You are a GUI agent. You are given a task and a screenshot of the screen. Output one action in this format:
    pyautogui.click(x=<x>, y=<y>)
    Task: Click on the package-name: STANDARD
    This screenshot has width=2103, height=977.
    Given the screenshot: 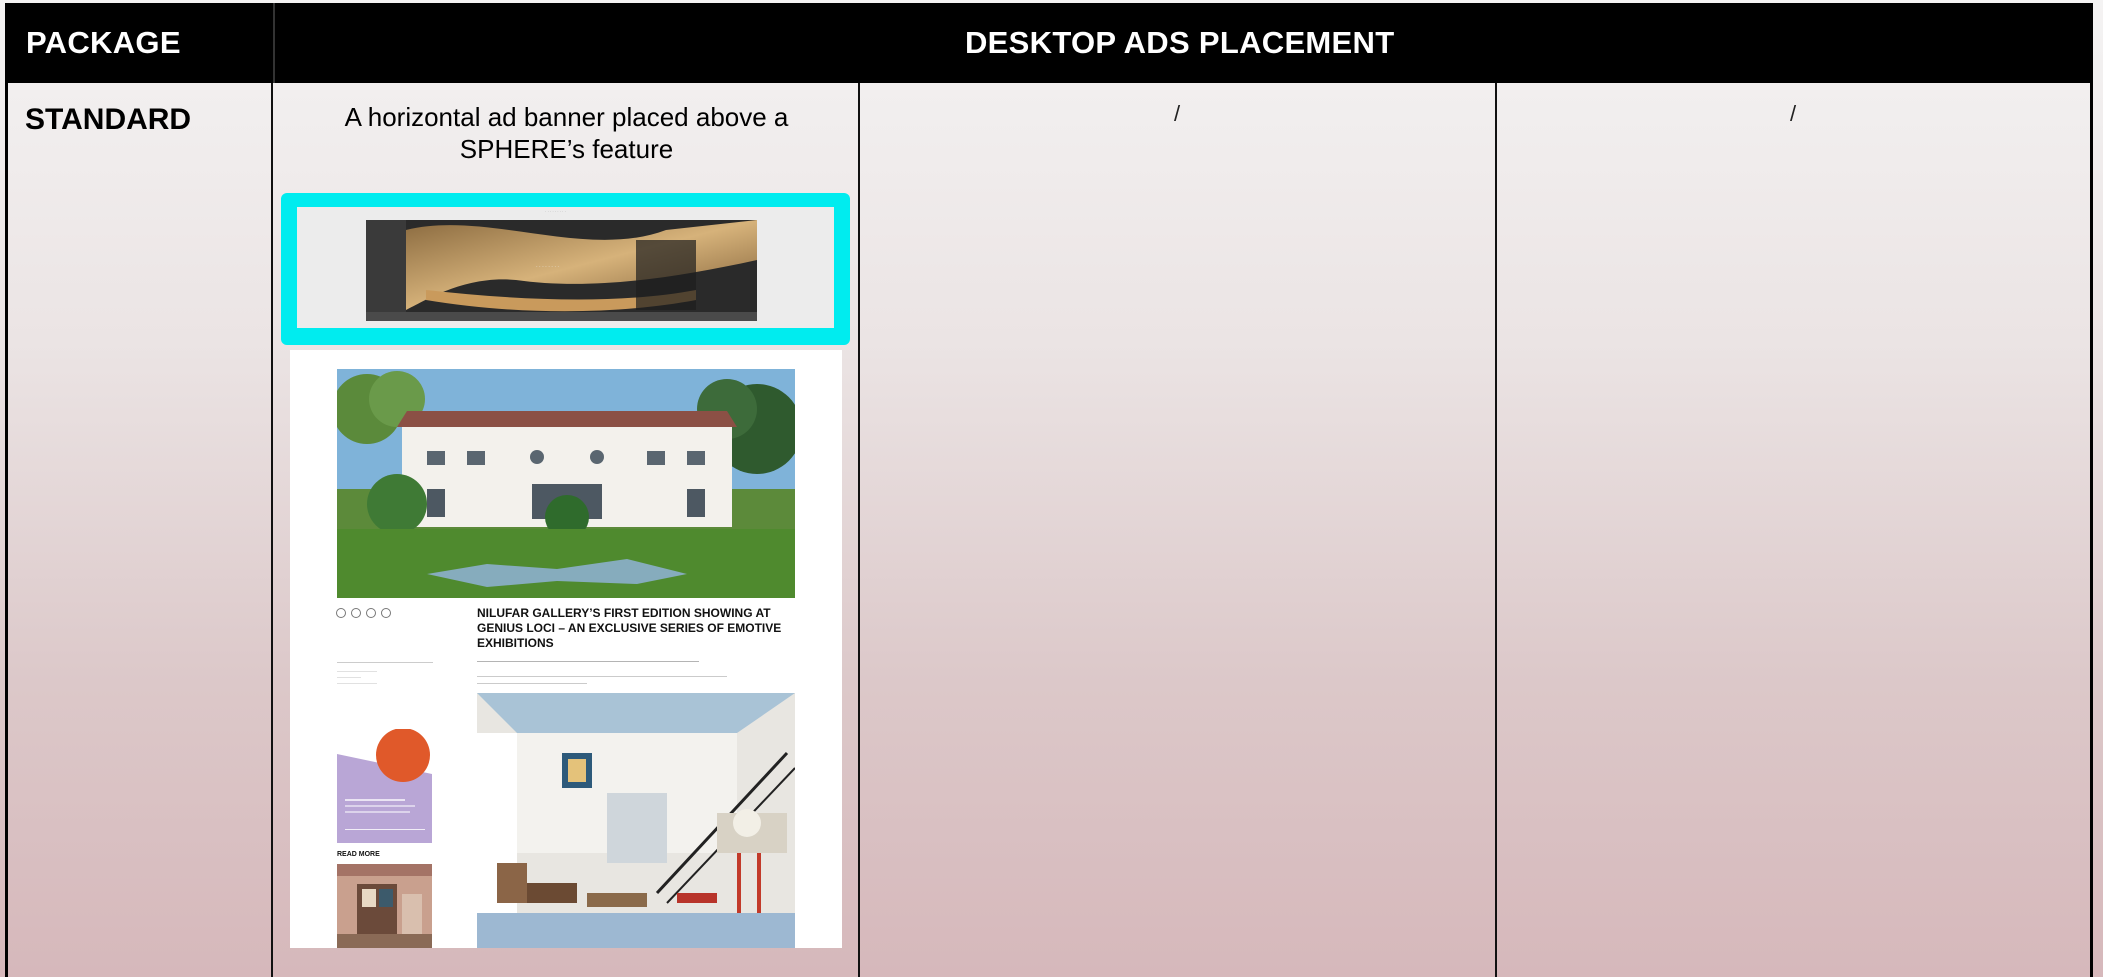 What is the action you would take?
    pyautogui.click(x=108, y=119)
    